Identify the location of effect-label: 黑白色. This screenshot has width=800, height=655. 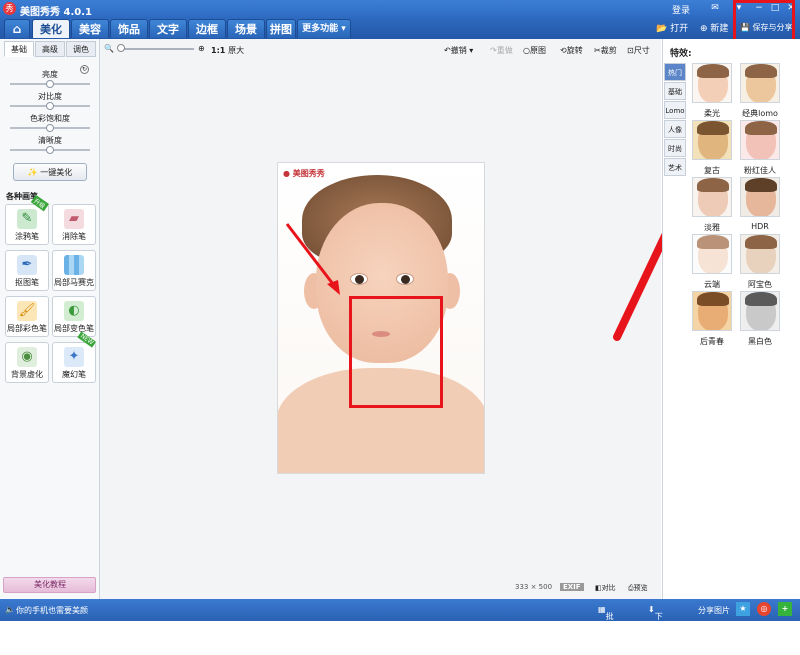
(760, 341).